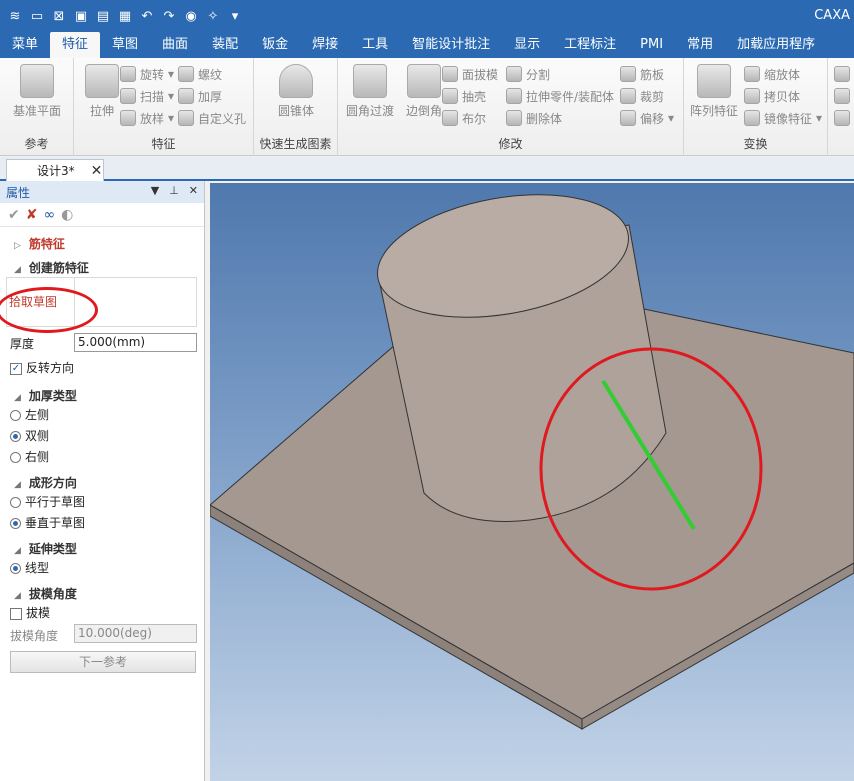 The width and height of the screenshot is (854, 781). Describe the element at coordinates (112, 414) in the screenshot. I see `thicken-option-left: 左侧` at that location.